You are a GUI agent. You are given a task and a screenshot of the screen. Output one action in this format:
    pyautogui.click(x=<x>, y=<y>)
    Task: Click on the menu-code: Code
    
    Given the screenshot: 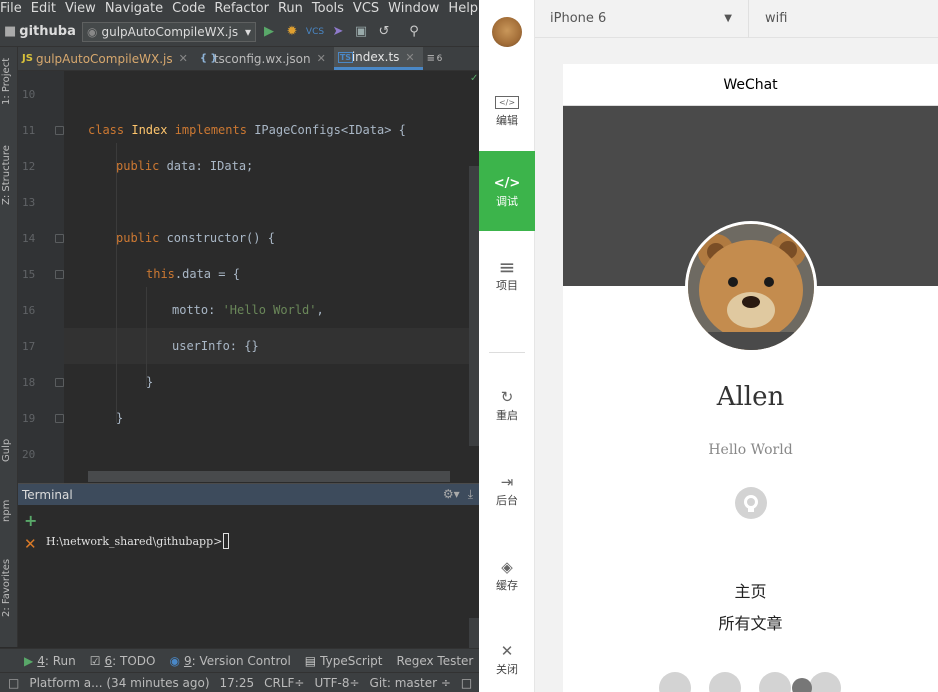 What is the action you would take?
    pyautogui.click(x=188, y=8)
    